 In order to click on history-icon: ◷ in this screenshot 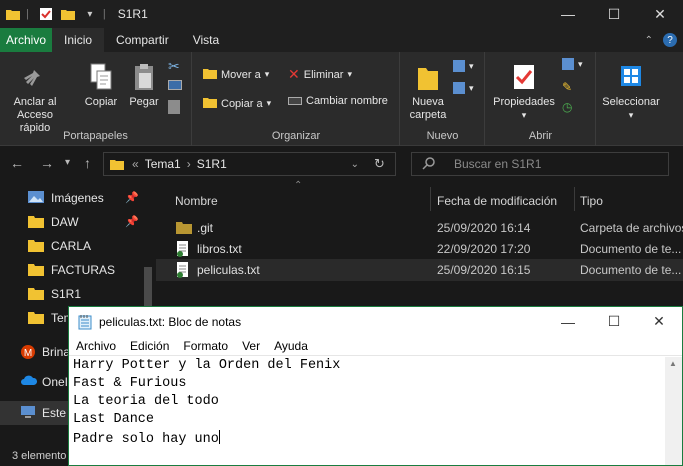, I will do `click(567, 107)`.